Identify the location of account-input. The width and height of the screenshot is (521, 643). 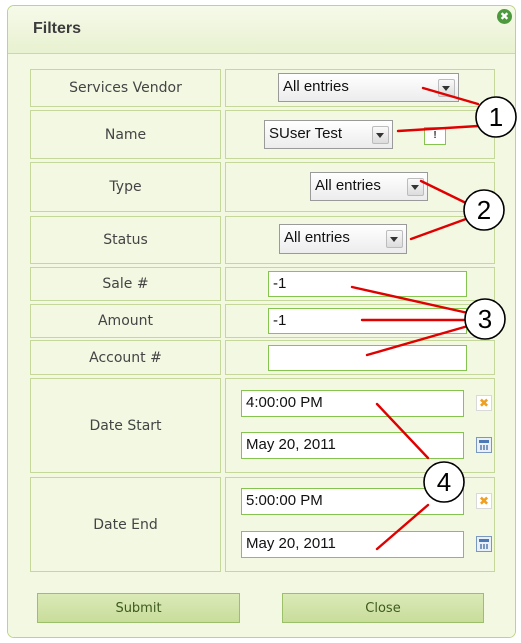
(367, 358).